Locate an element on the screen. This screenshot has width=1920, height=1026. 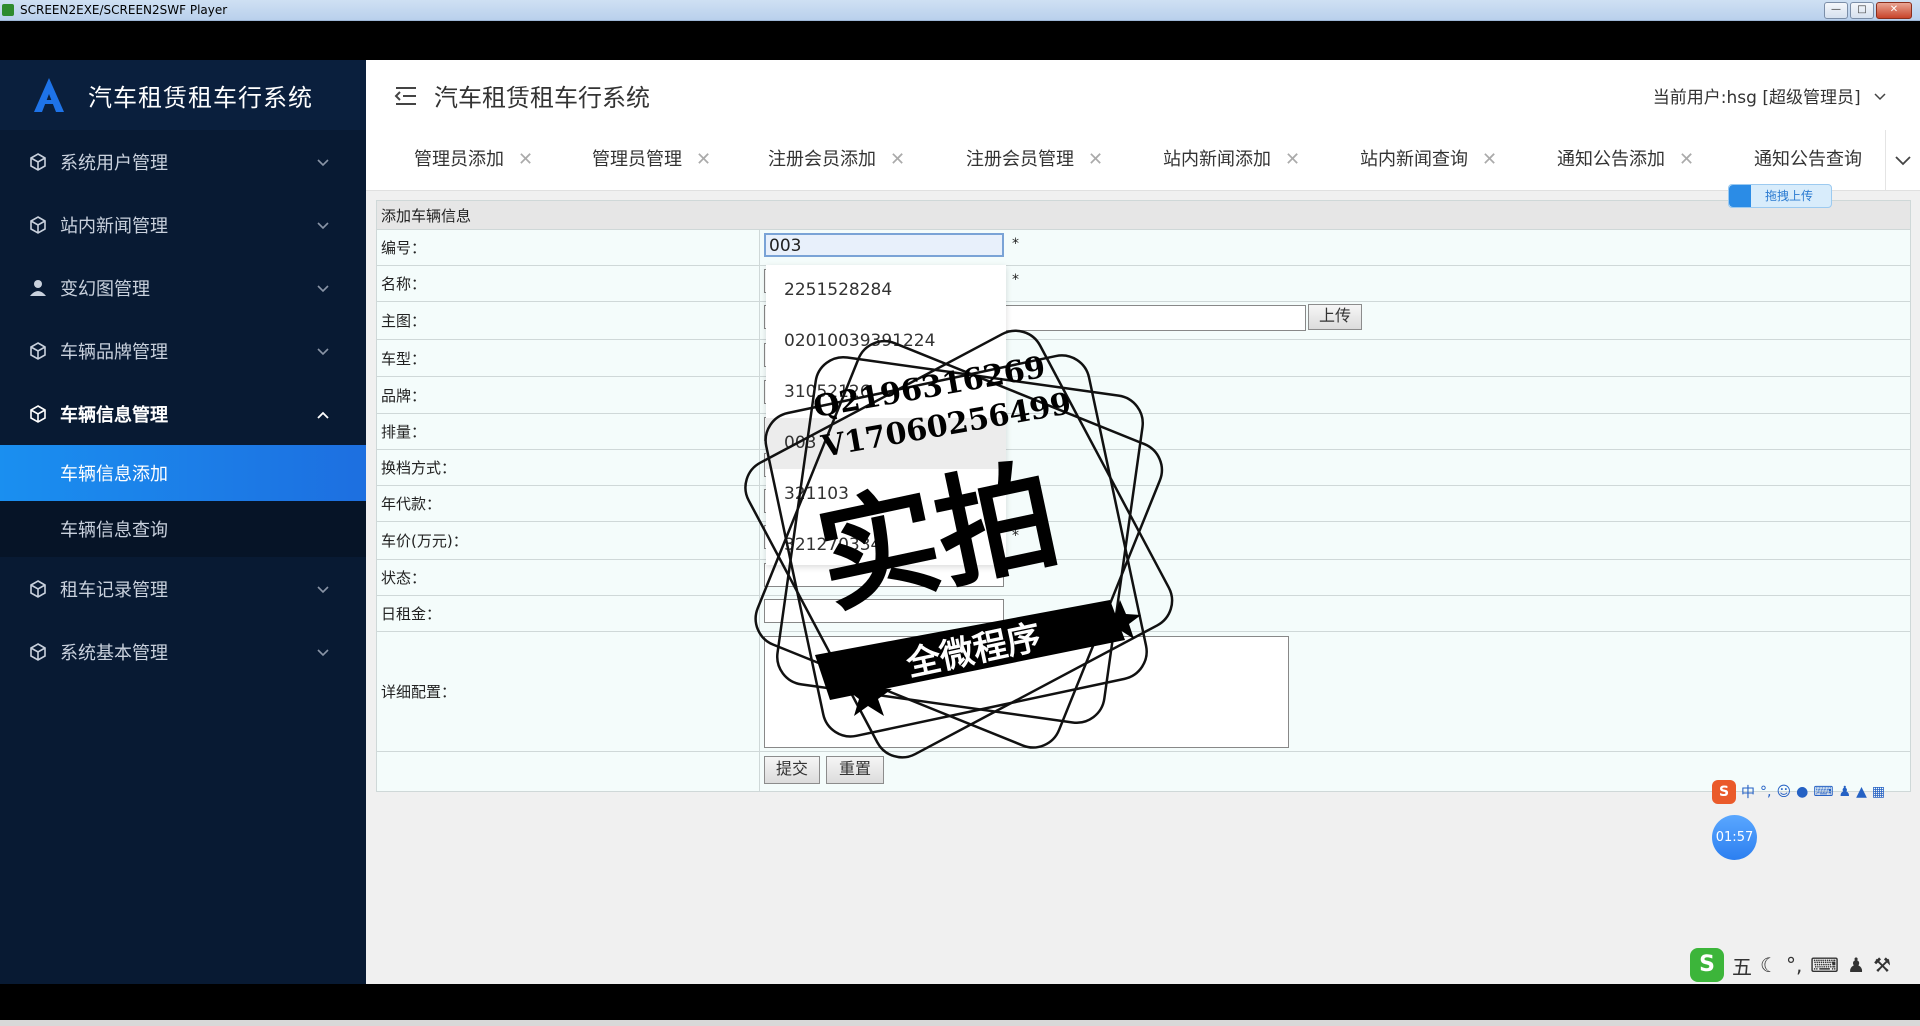
tab-notice-add: 通知公告添加 ✕ is located at coordinates (1625, 160).